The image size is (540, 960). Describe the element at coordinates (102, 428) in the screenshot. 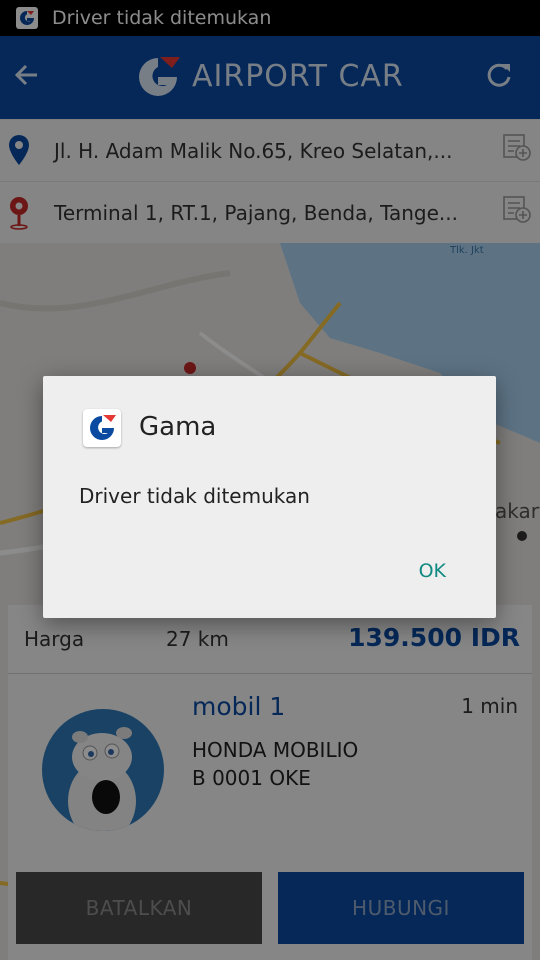

I see `gama-logo-icon` at that location.